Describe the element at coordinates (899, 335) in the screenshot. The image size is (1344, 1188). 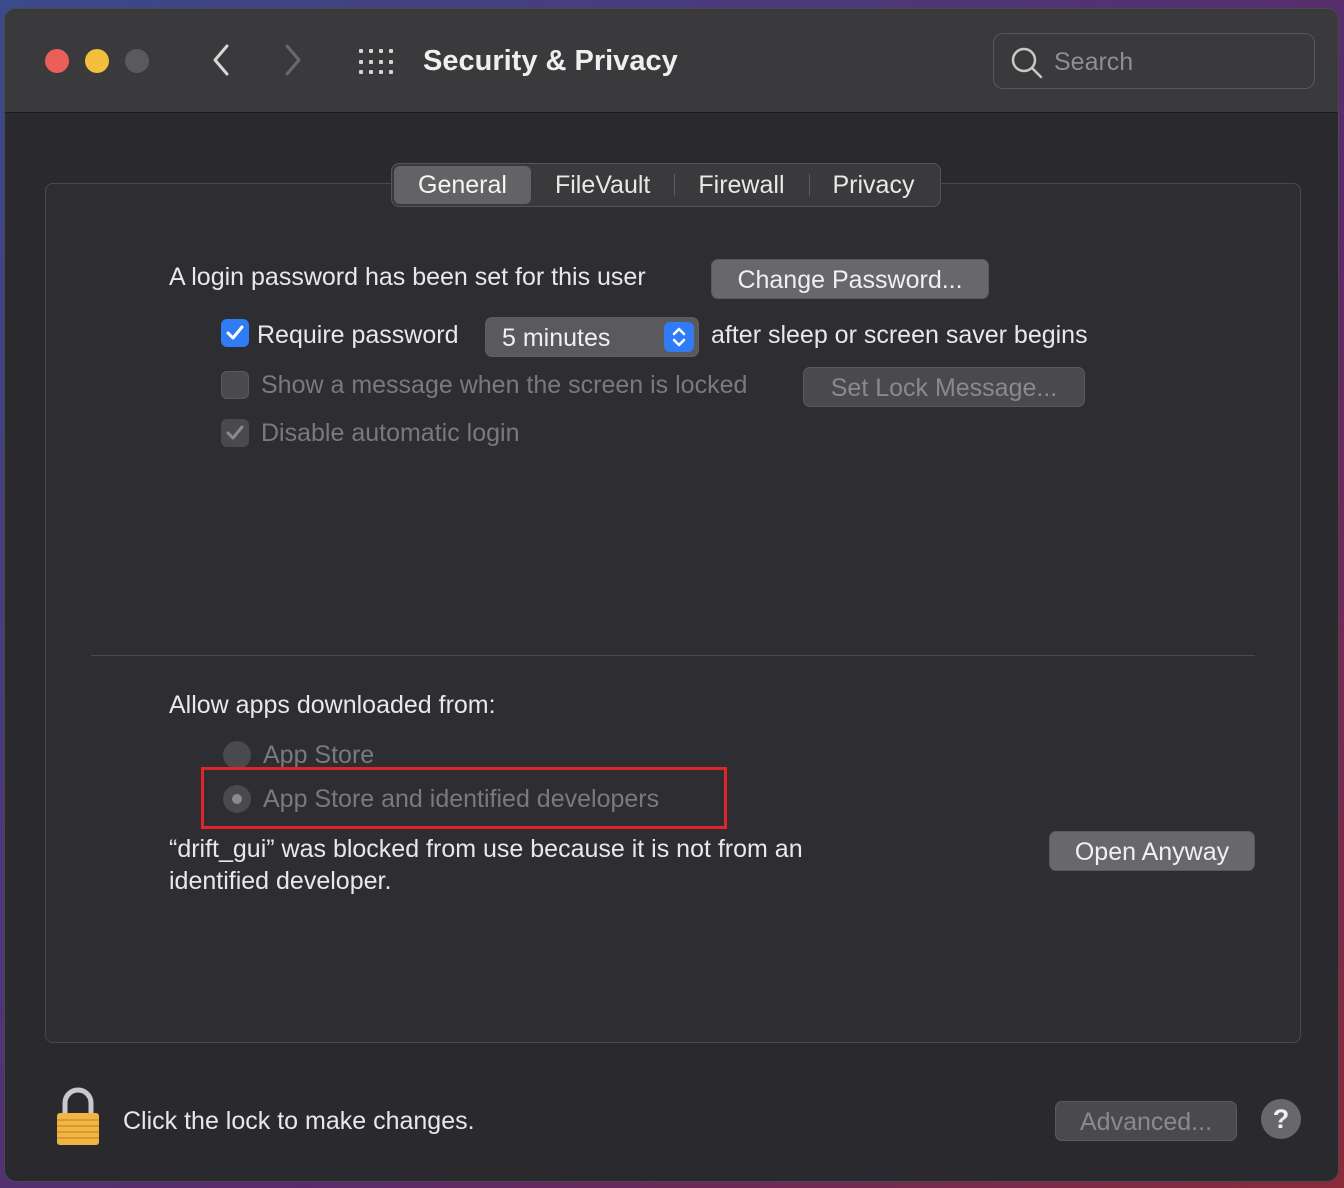
I see `require-password-suffix: after sleep or screen saver begins` at that location.